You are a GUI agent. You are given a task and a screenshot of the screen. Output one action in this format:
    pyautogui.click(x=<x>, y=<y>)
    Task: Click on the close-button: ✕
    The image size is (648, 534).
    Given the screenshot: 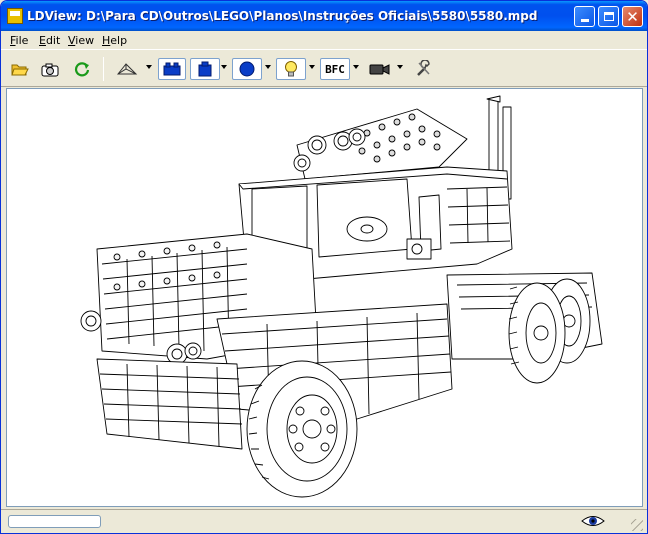 What is the action you would take?
    pyautogui.click(x=632, y=16)
    